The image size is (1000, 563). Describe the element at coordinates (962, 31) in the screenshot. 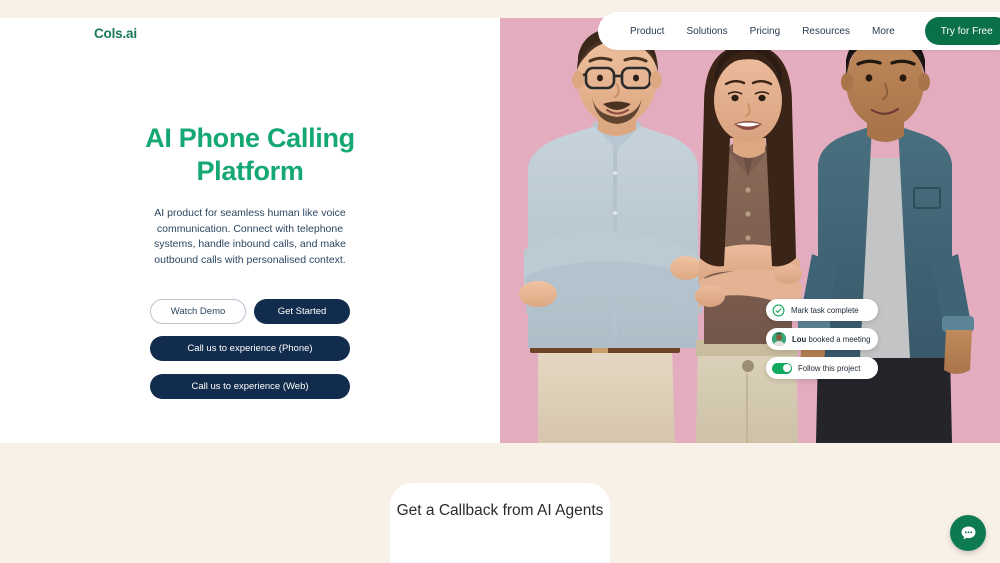

I see `try-for-free-button: Try for Free` at that location.